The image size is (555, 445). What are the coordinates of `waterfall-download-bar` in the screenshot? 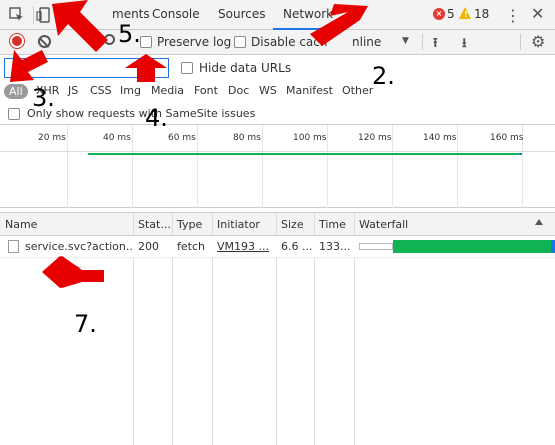 It's located at (472, 246).